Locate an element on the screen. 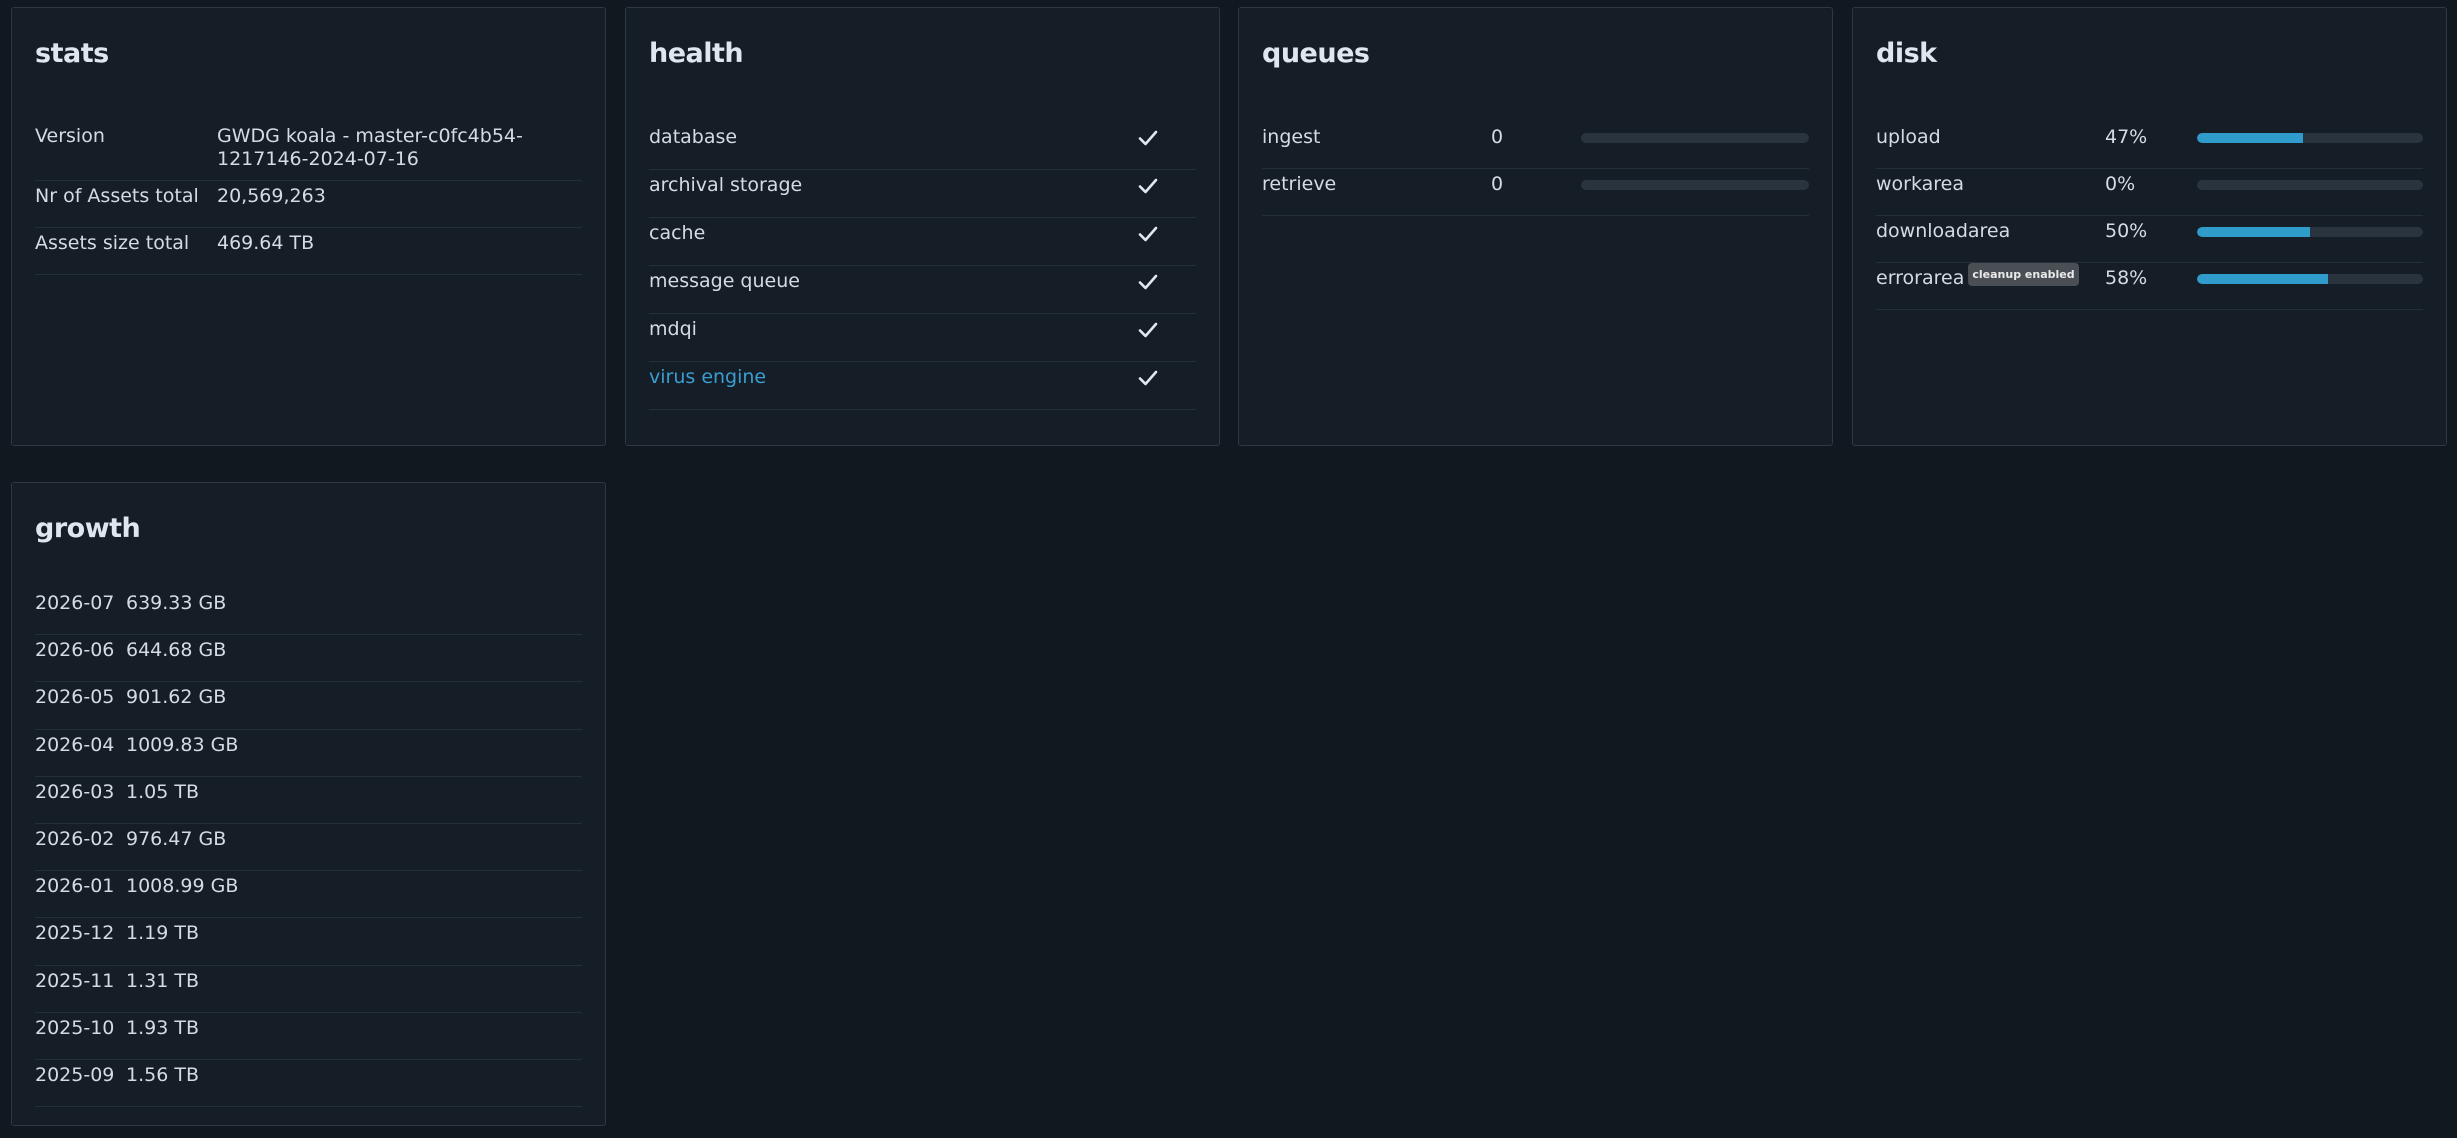 The image size is (2457, 1138). growth-size: 901.62 GB is located at coordinates (176, 697).